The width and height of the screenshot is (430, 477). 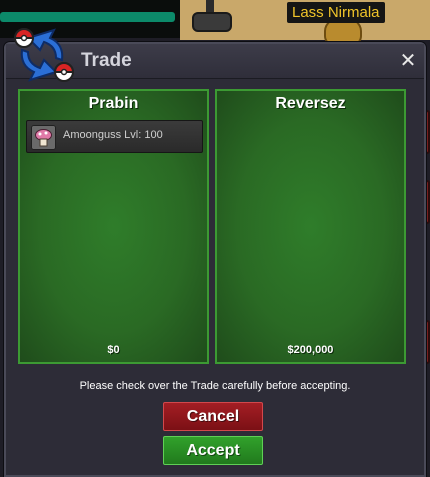 I want to click on accept-button: Accept, so click(x=213, y=450).